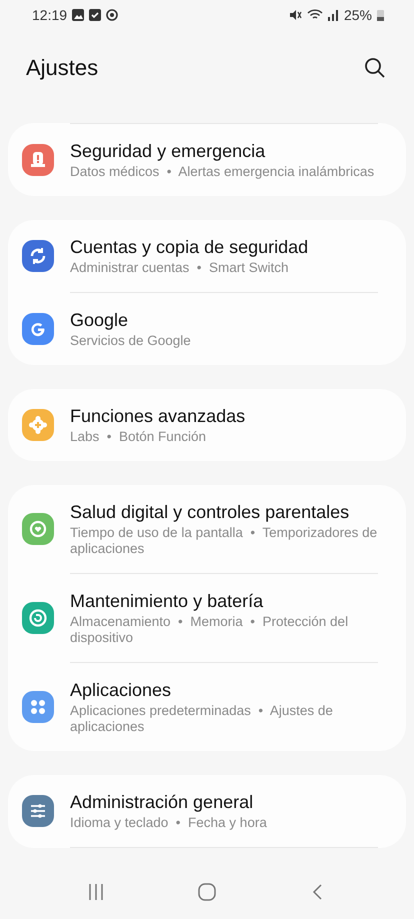 The height and width of the screenshot is (919, 414). I want to click on item-subtitle: Tiempo de uso de la pantalla • Temporizadores de aplicaciones, so click(224, 541).